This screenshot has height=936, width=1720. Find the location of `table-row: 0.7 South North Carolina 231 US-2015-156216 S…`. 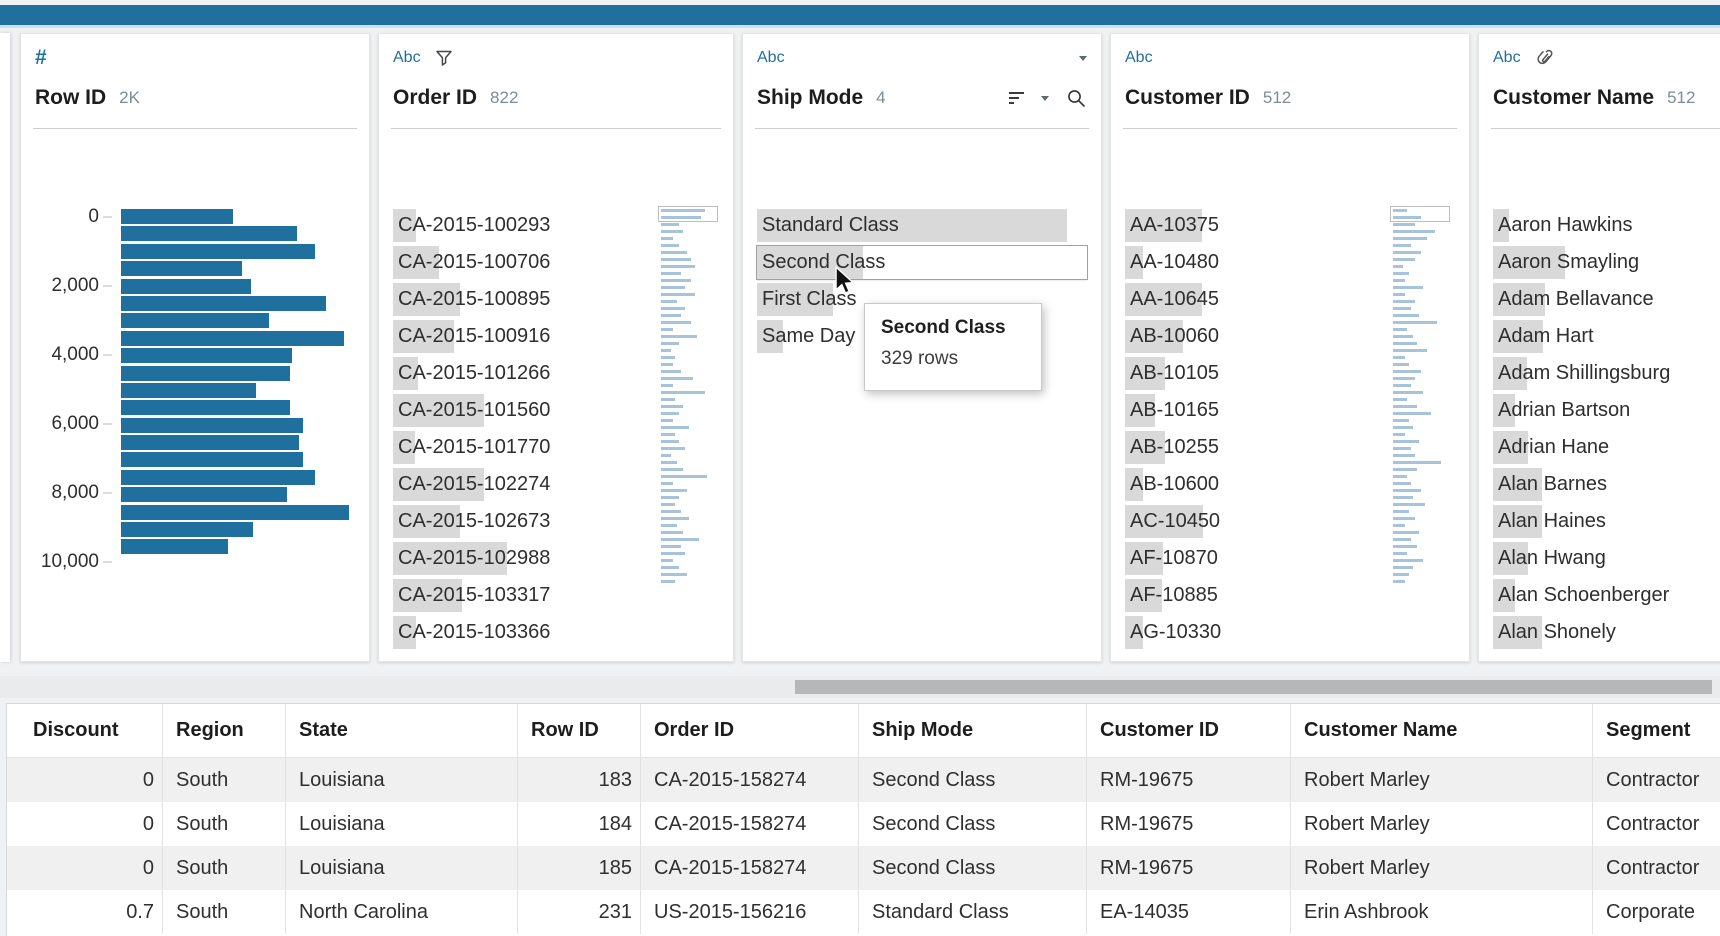

table-row: 0.7 South North Carolina 231 US-2015-156216 S… is located at coordinates (863, 912).